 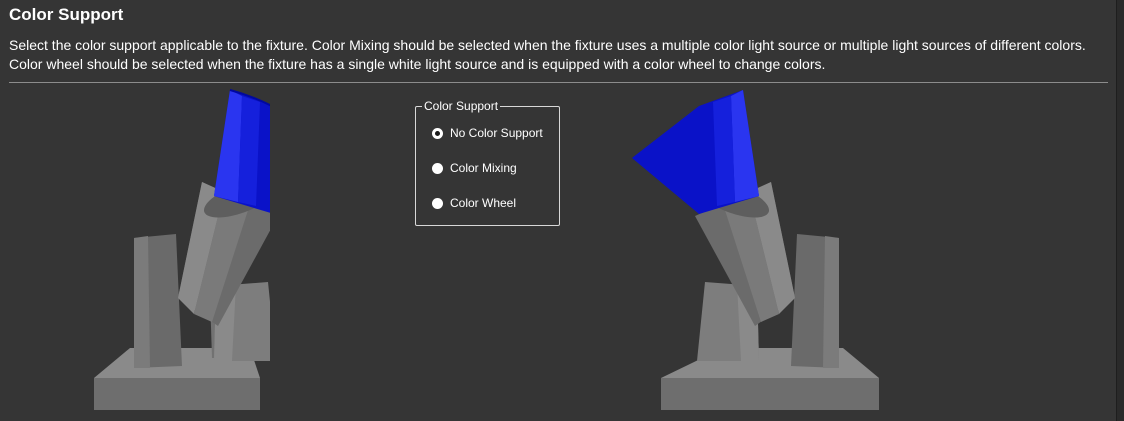 What do you see at coordinates (483, 168) in the screenshot?
I see `radio-label: Color Mixing` at bounding box center [483, 168].